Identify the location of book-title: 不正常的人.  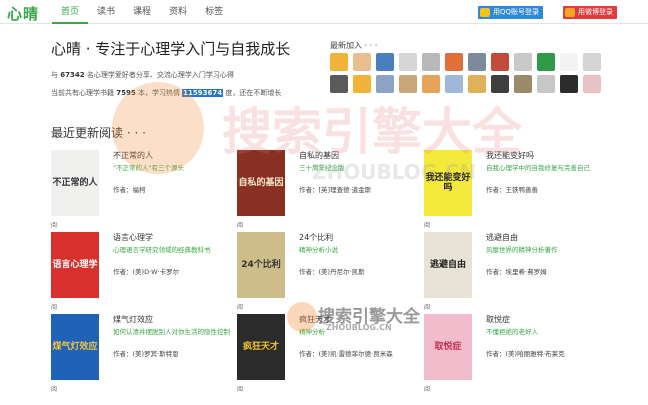
(133, 155).